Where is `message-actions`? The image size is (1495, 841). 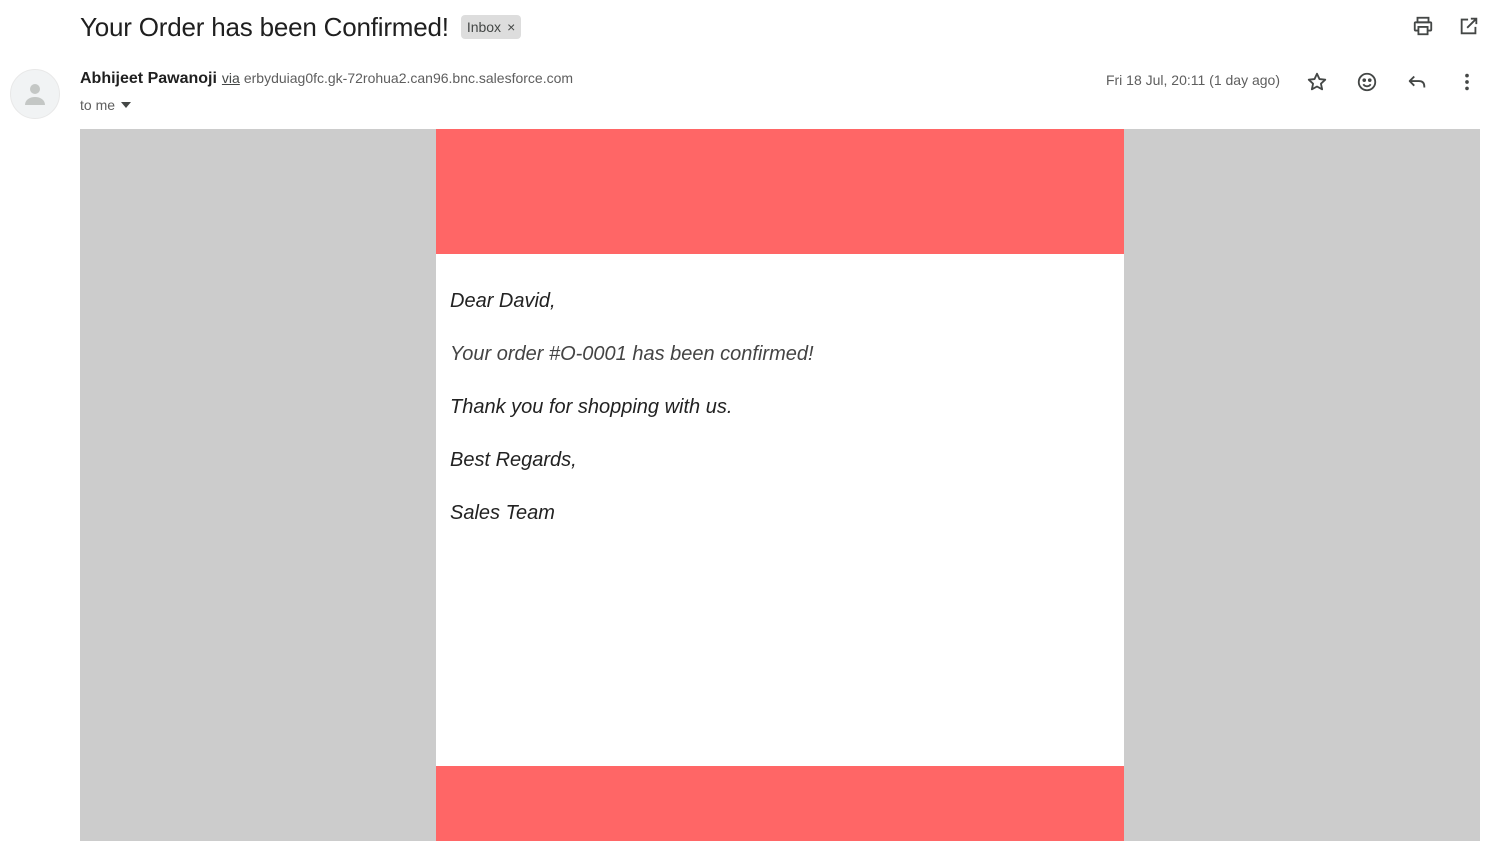
message-actions is located at coordinates (1392, 82).